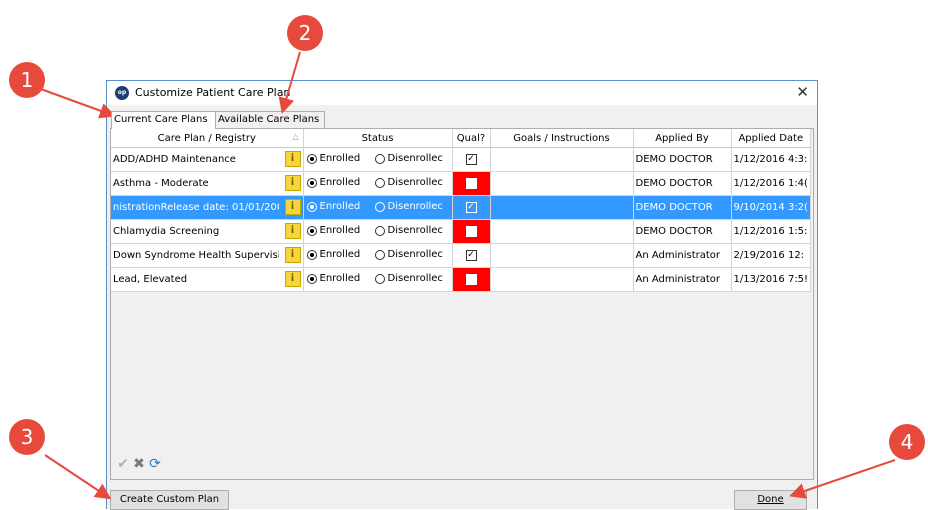 This screenshot has width=928, height=510. Describe the element at coordinates (27, 437) in the screenshot. I see `callout-3: 3` at that location.